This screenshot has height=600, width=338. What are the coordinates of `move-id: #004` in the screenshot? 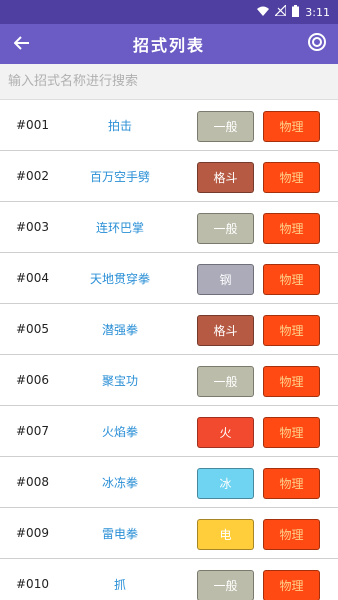 It's located at (32, 278).